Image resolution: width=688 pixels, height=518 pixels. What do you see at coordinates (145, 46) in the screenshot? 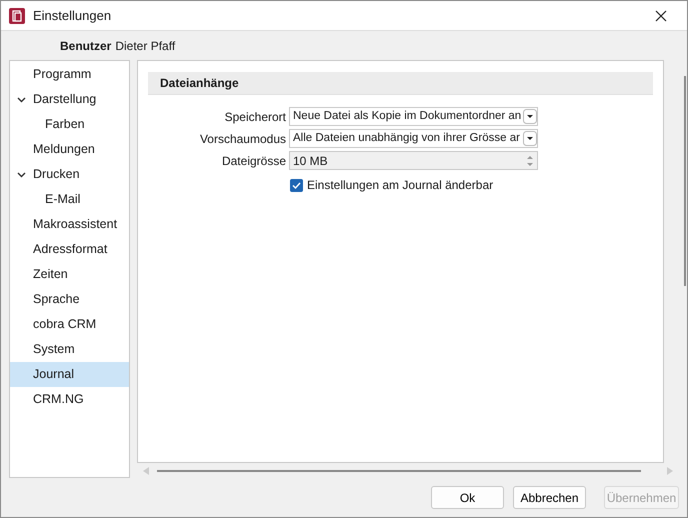
I see `user-name: Dieter Pfaff` at bounding box center [145, 46].